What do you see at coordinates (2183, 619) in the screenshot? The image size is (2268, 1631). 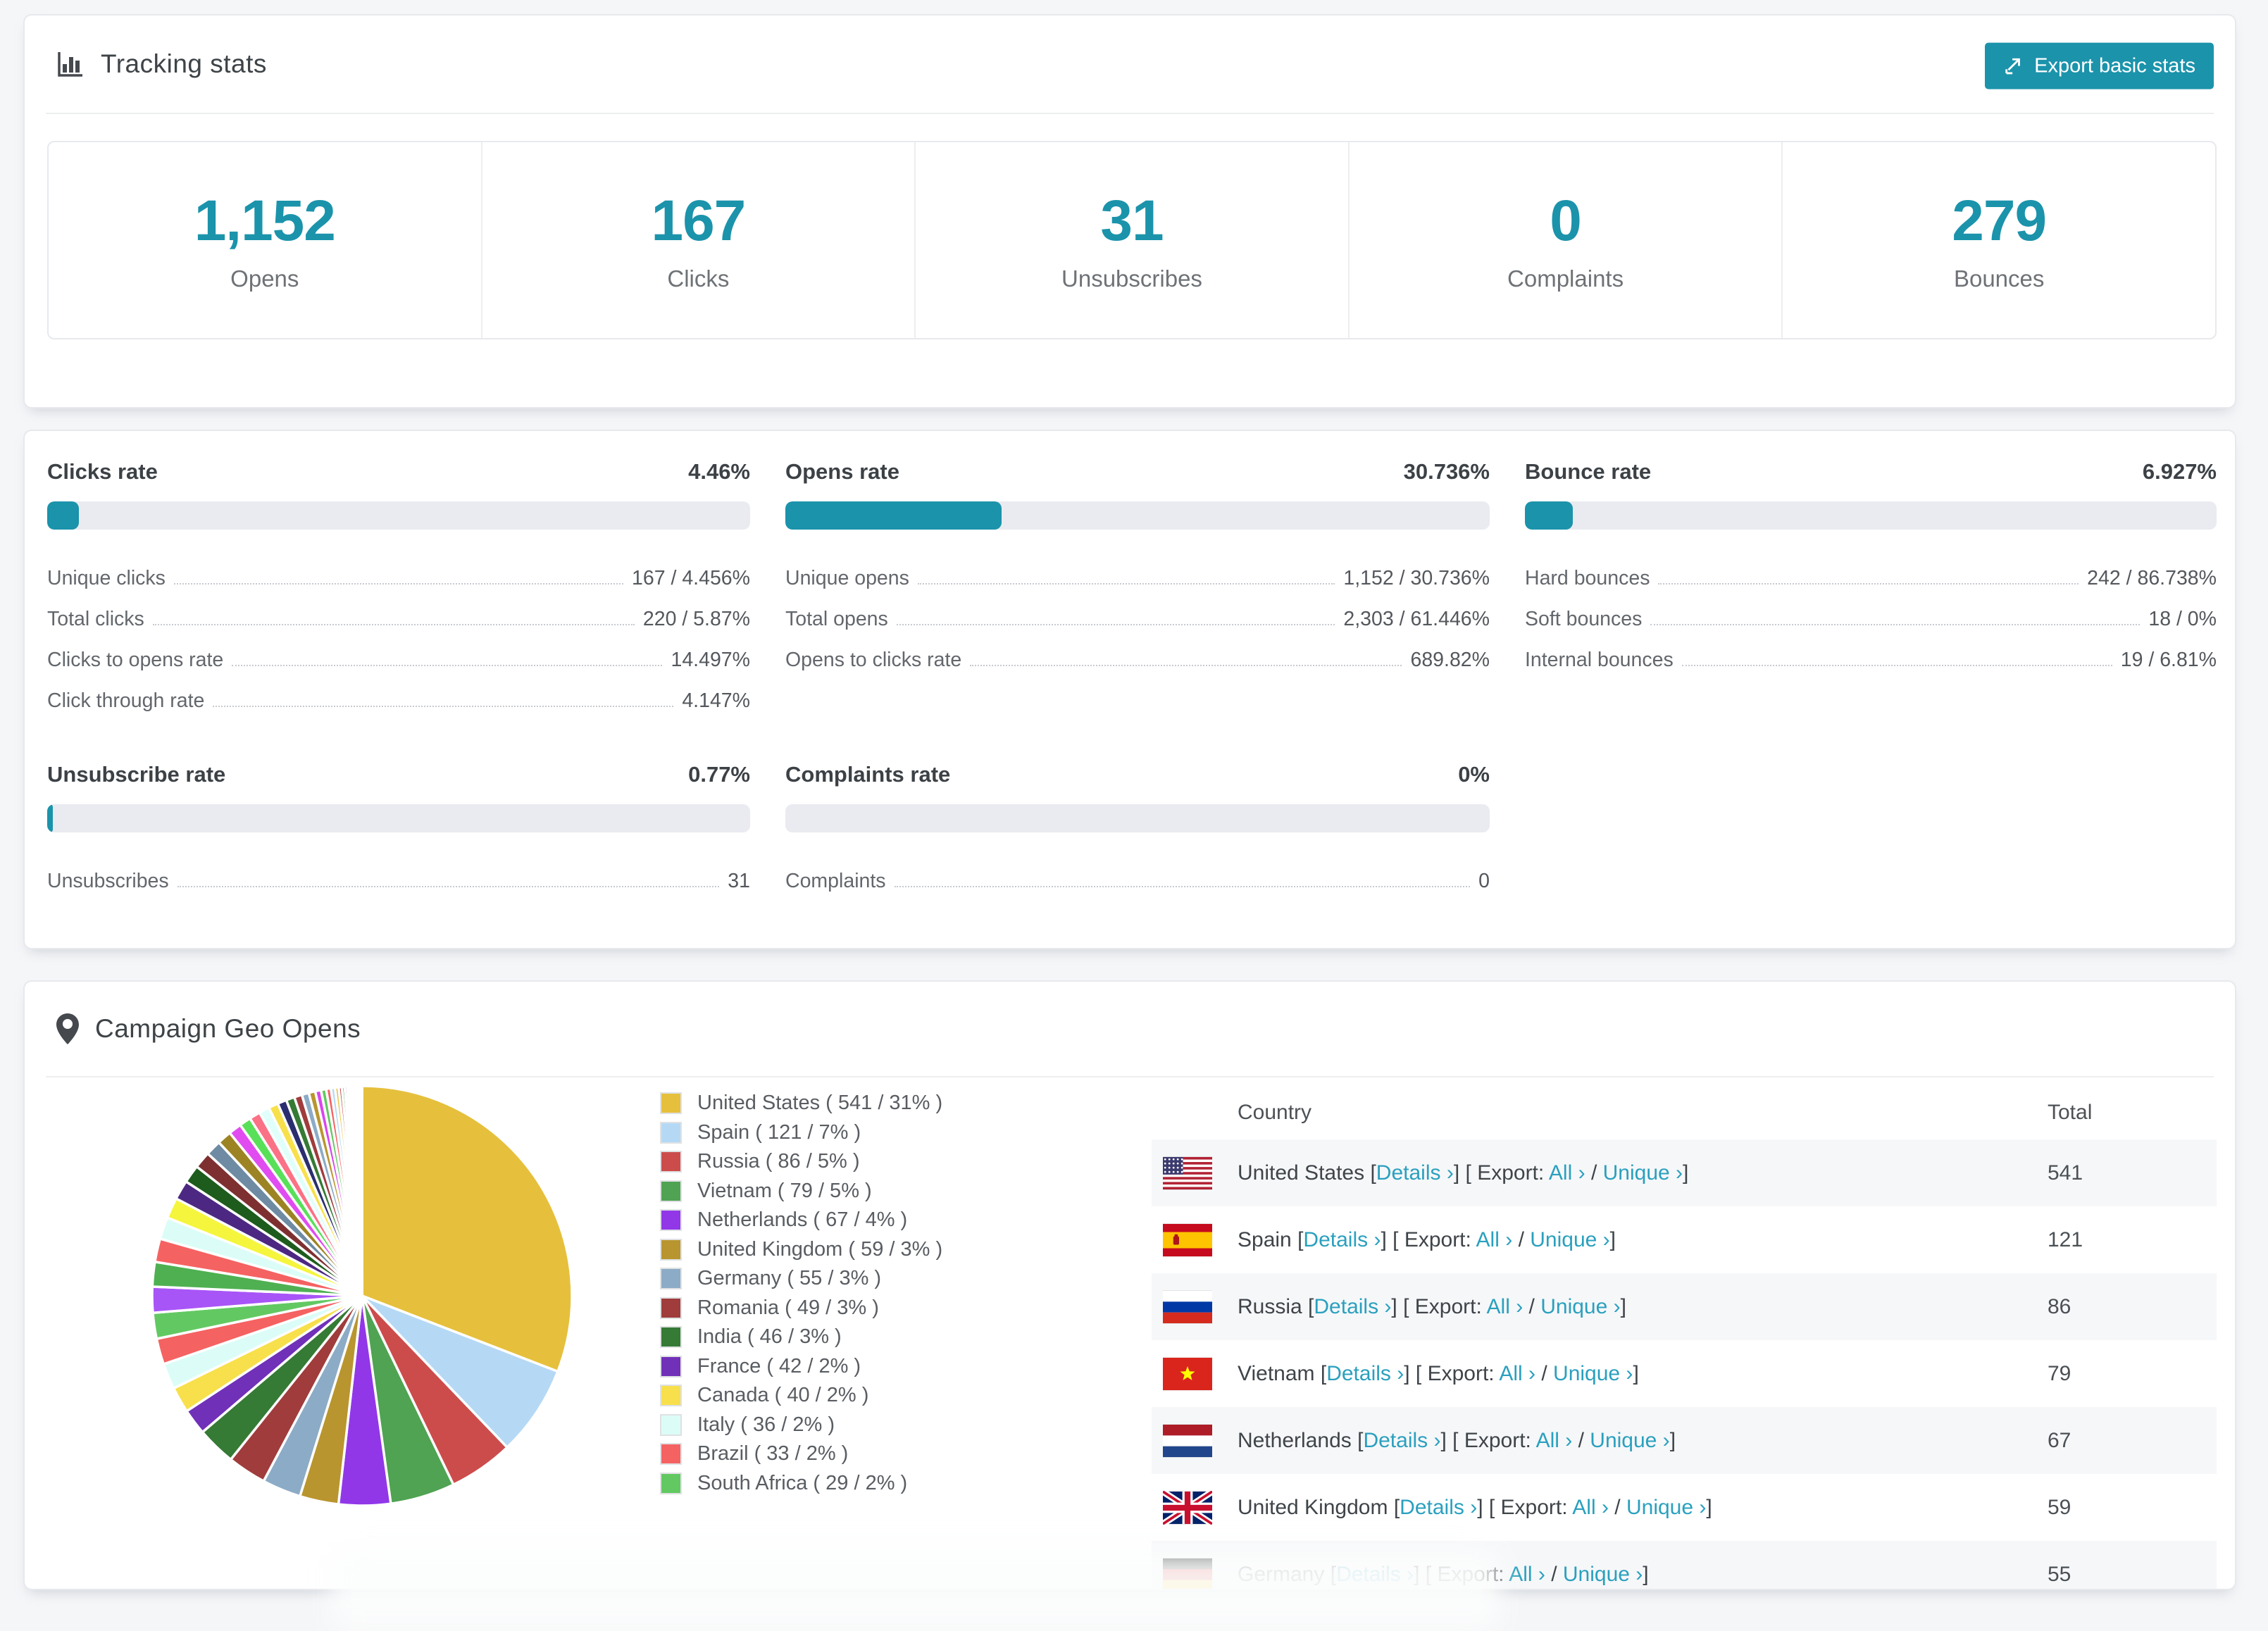 I see `rate-row-value: 18 / 0%` at bounding box center [2183, 619].